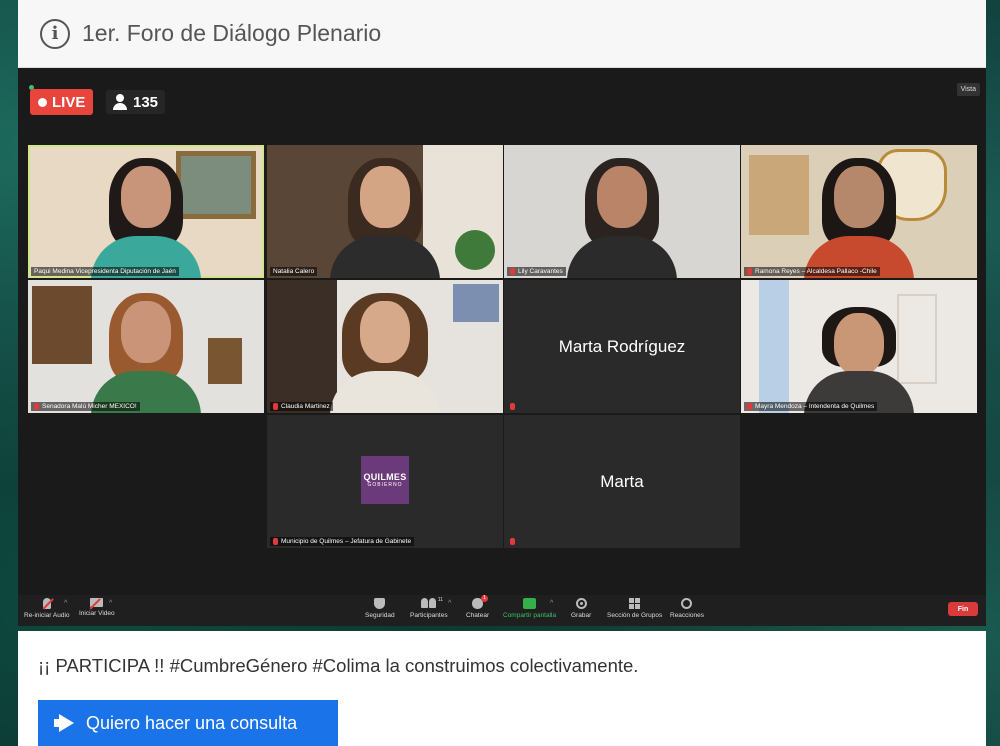 The width and height of the screenshot is (1000, 746). What do you see at coordinates (687, 603) in the screenshot?
I see `reactions-icon` at bounding box center [687, 603].